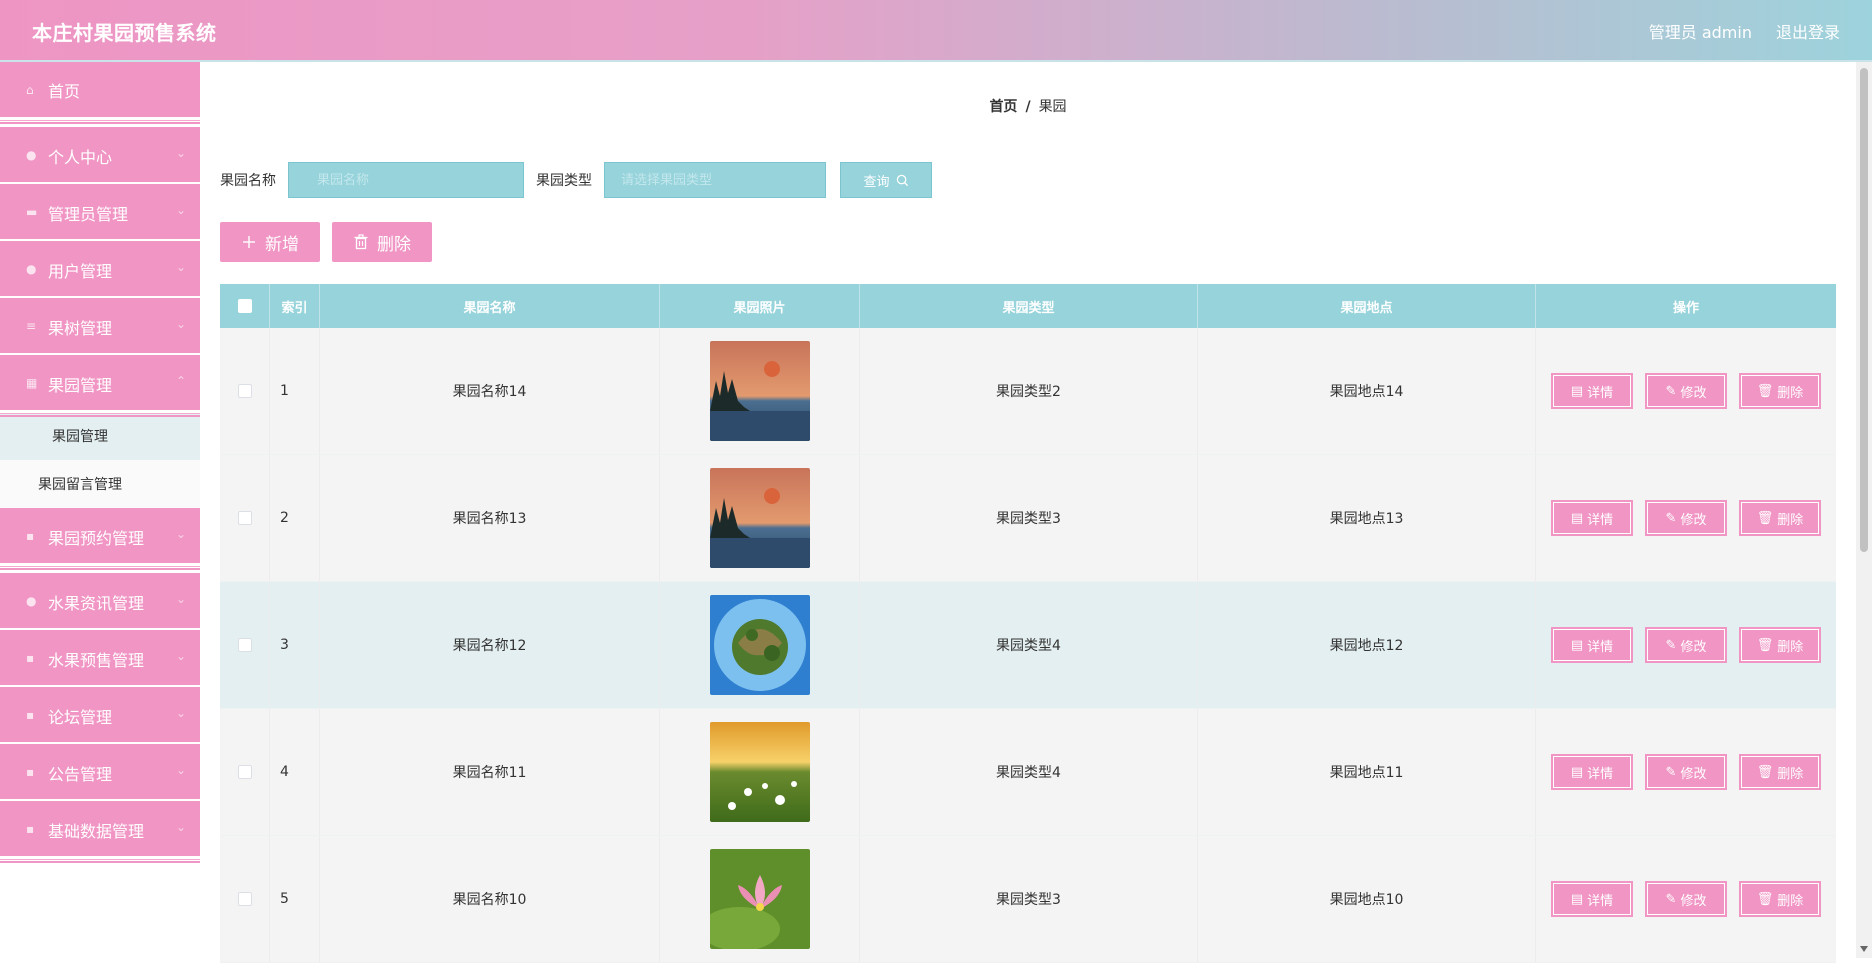 This screenshot has height=963, width=1872. Describe the element at coordinates (1808, 31) in the screenshot. I see `logout-link: 退出登录` at that location.